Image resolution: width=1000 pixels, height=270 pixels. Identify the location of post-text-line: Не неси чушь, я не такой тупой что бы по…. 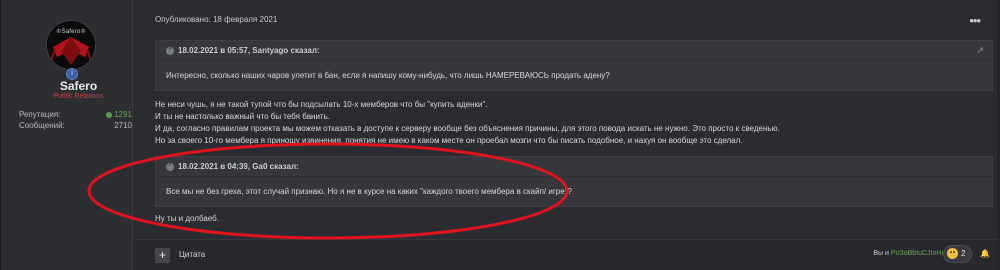
(321, 104).